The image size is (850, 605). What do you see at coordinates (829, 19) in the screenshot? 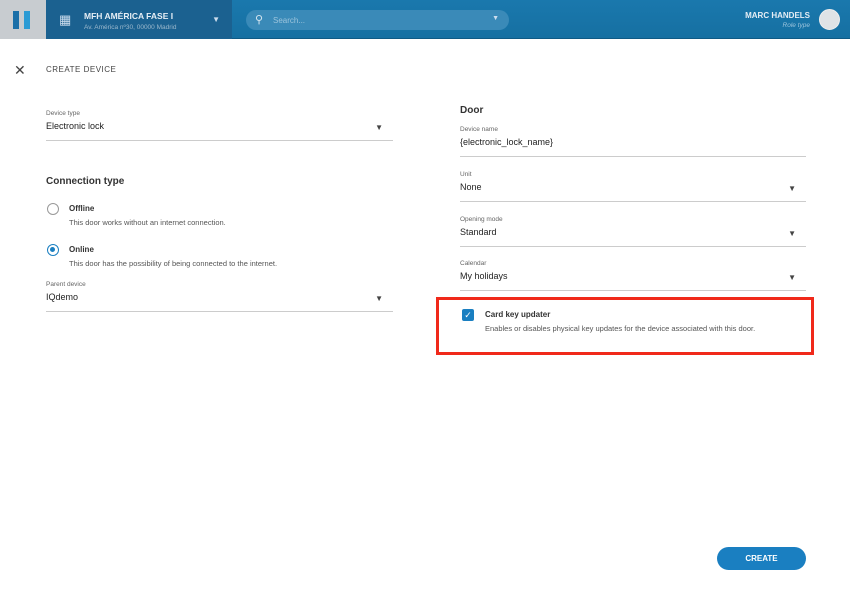
I see `avatar` at bounding box center [829, 19].